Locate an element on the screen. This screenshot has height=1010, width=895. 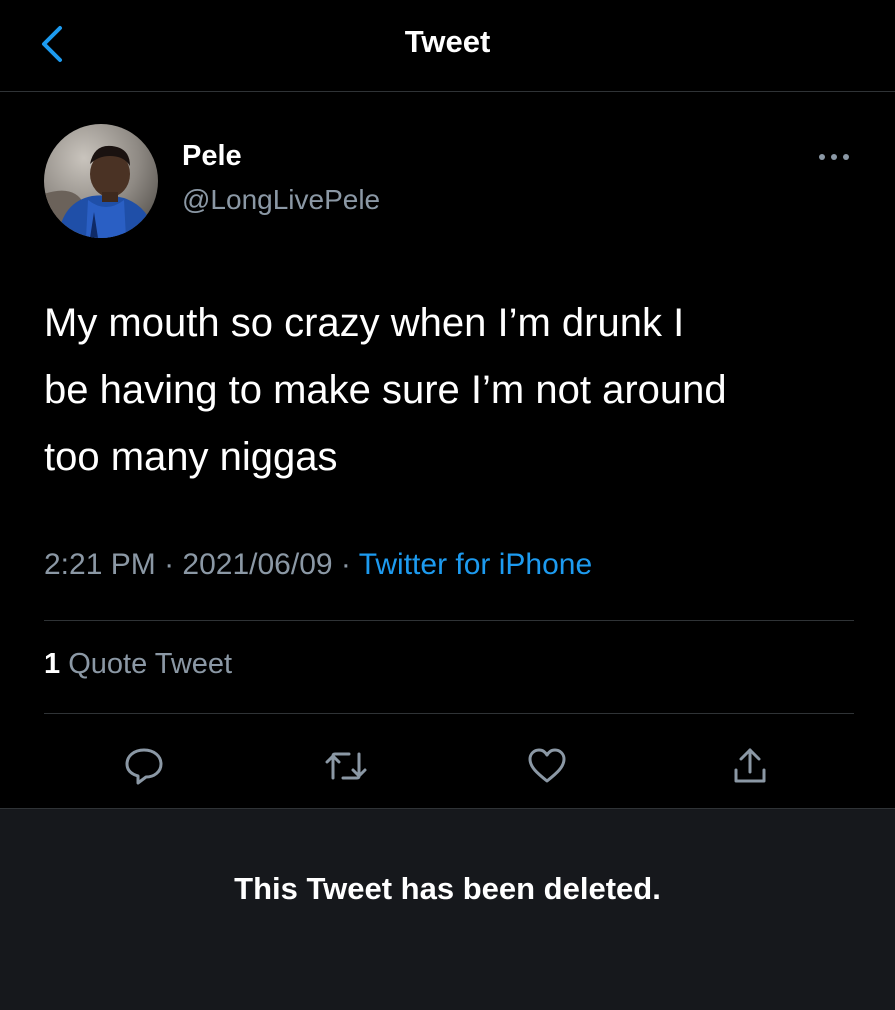
tweet-time: 2:21 PM is located at coordinates (100, 564).